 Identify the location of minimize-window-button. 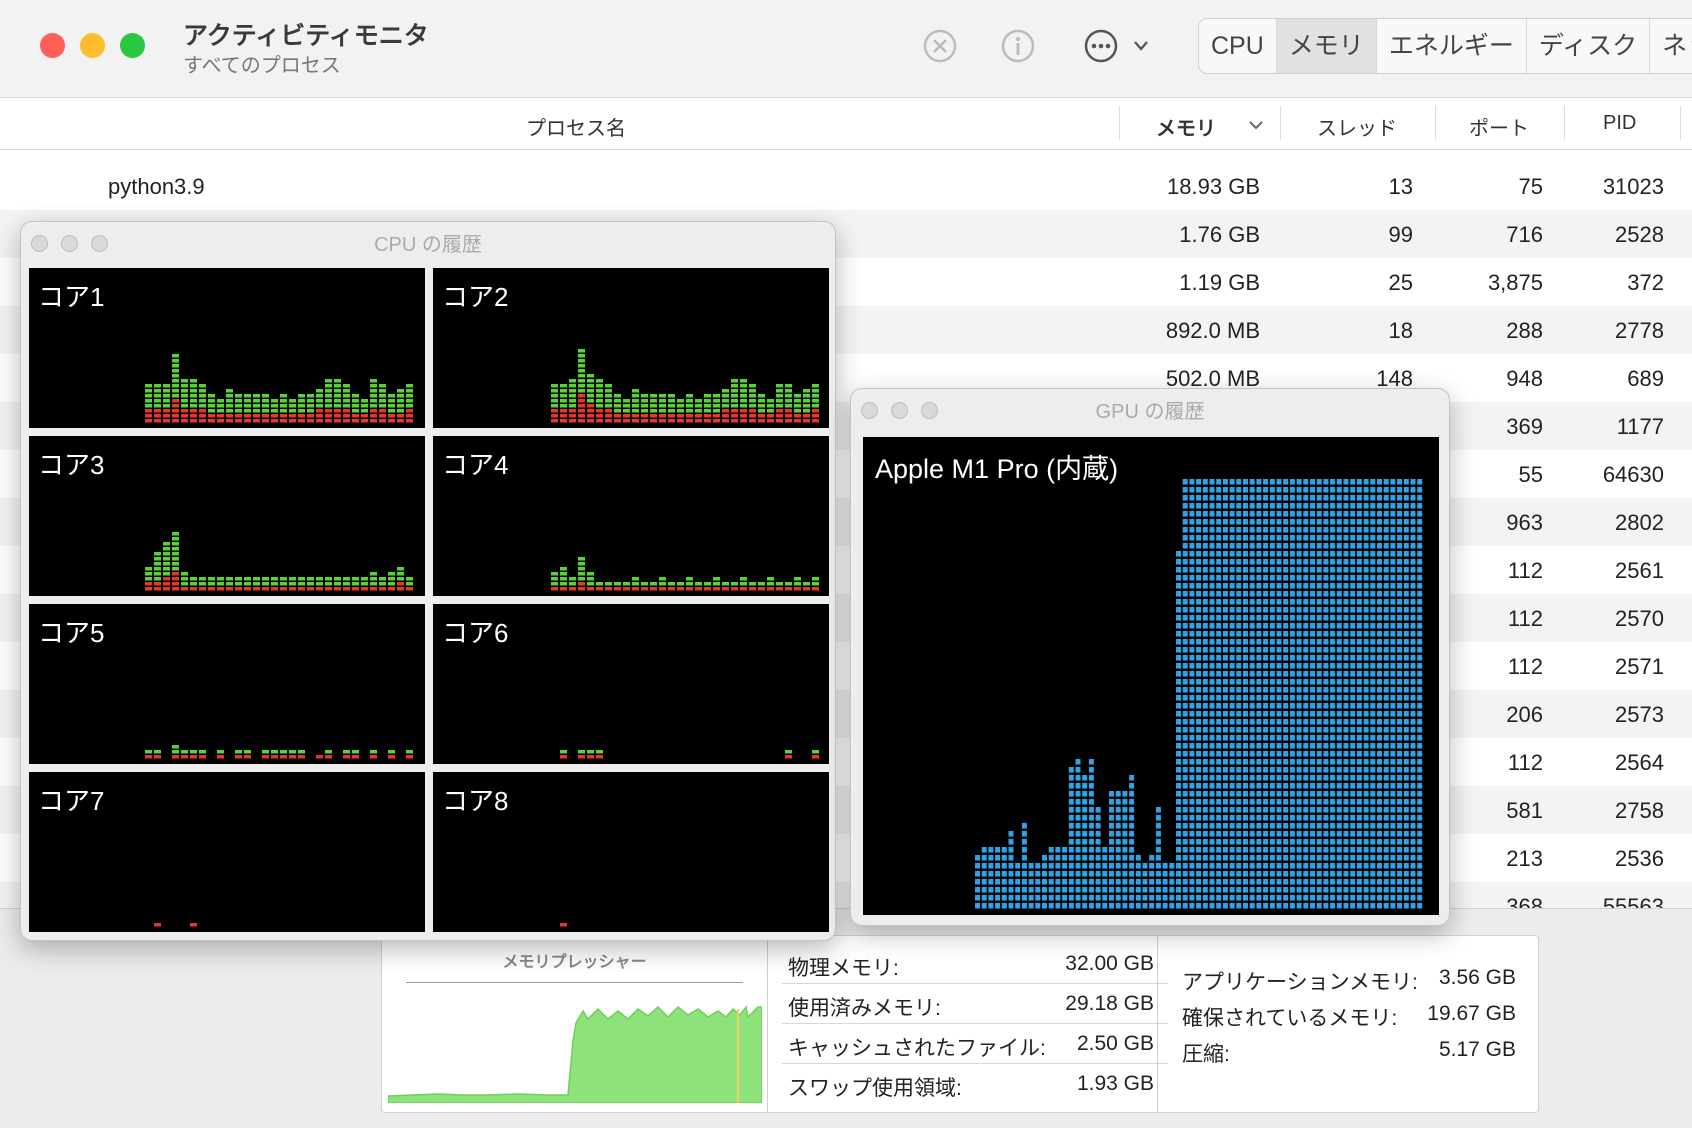
(92, 45).